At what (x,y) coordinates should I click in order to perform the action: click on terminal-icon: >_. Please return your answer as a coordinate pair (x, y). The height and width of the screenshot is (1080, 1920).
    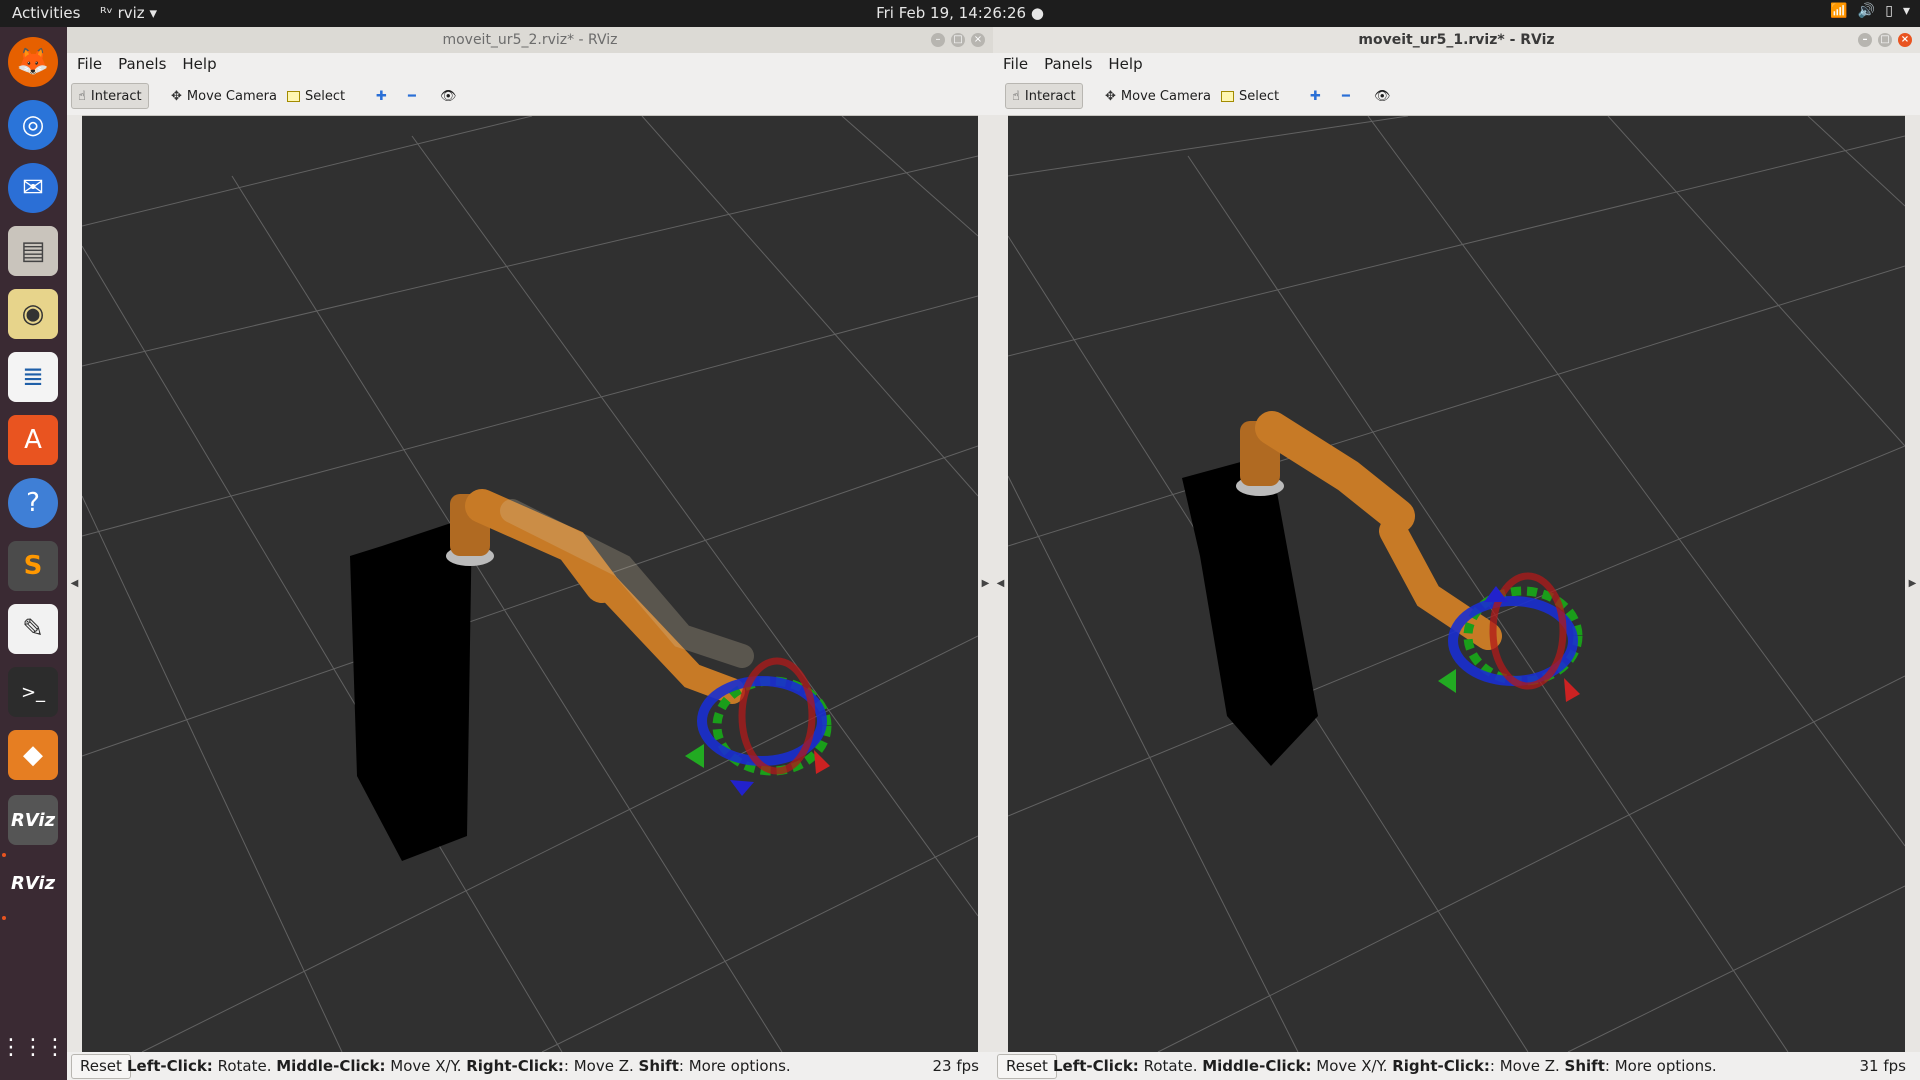
    Looking at the image, I should click on (33, 692).